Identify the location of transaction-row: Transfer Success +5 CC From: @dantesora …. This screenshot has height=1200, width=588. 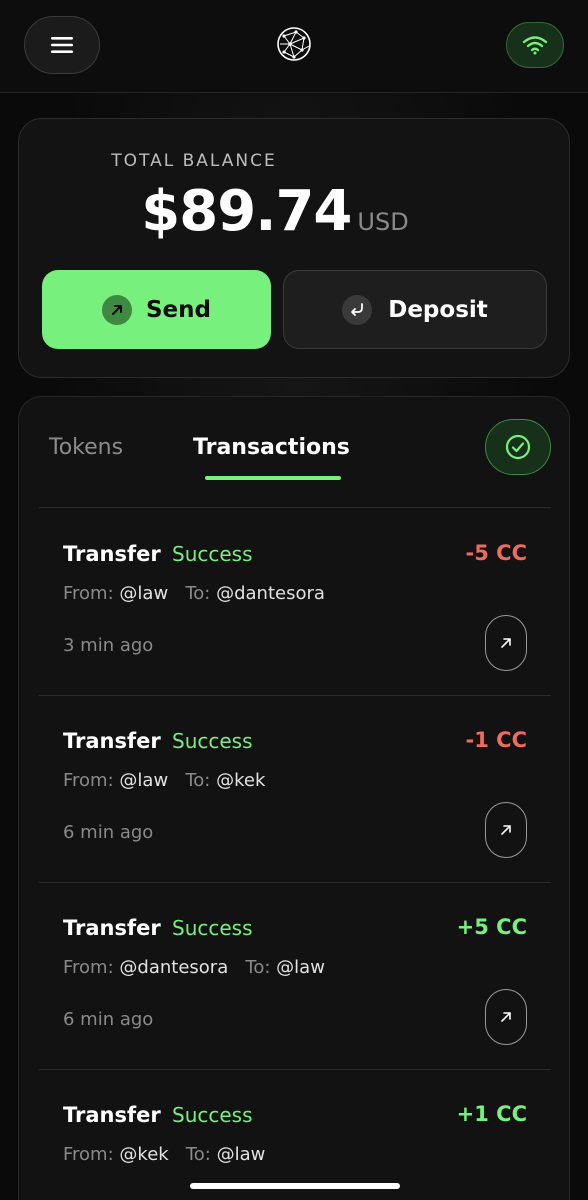
(295, 976).